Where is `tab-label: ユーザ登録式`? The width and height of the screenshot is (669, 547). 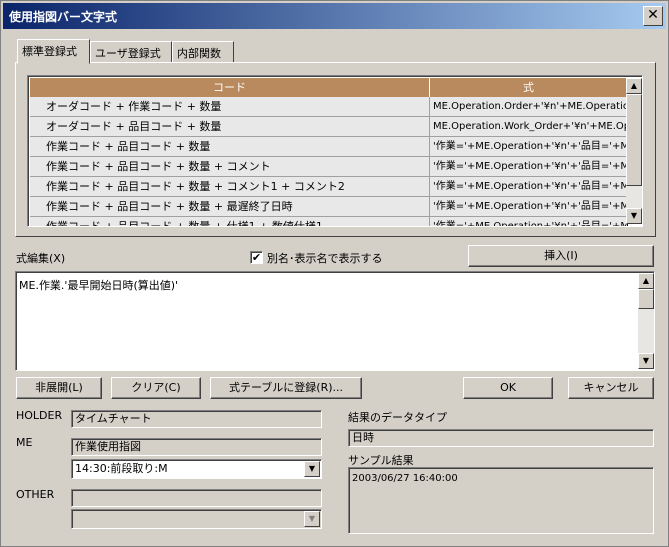
tab-label: ユーザ登録式 is located at coordinates (128, 53).